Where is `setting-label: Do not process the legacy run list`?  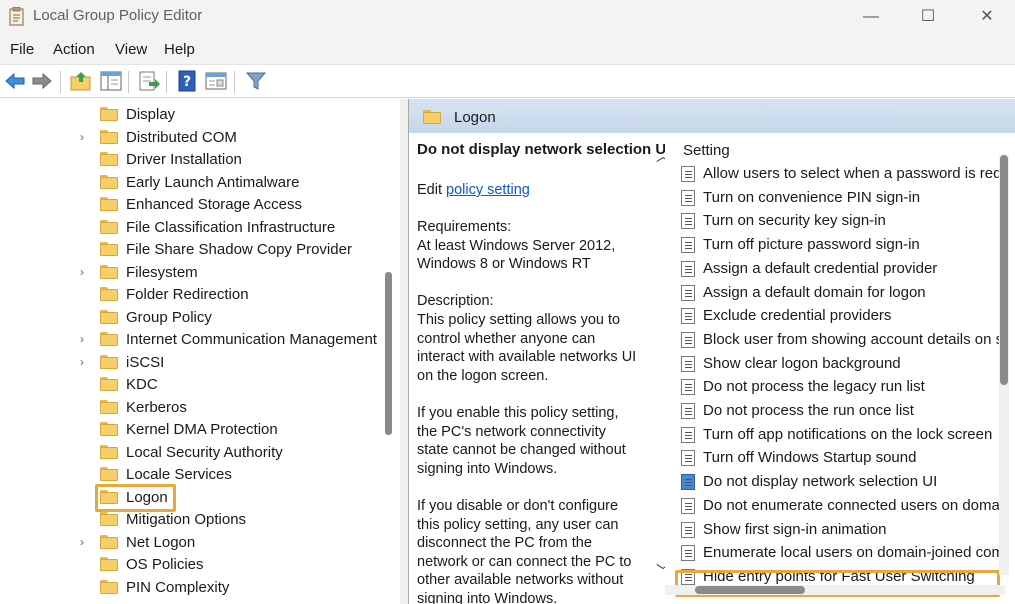 setting-label: Do not process the legacy run list is located at coordinates (814, 387).